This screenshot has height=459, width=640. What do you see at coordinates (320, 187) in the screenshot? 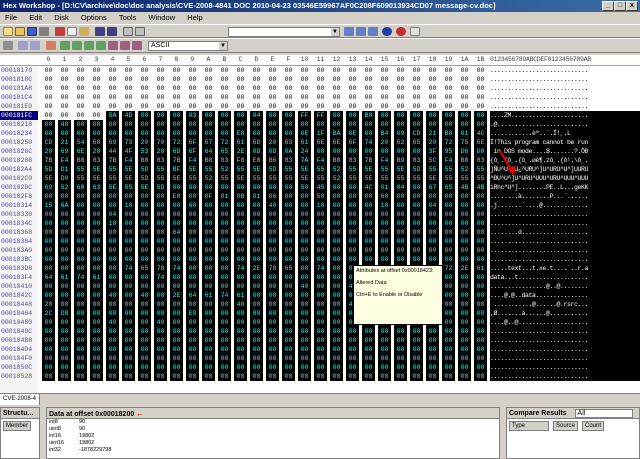
I see `hex-byte: 45` at bounding box center [320, 187].